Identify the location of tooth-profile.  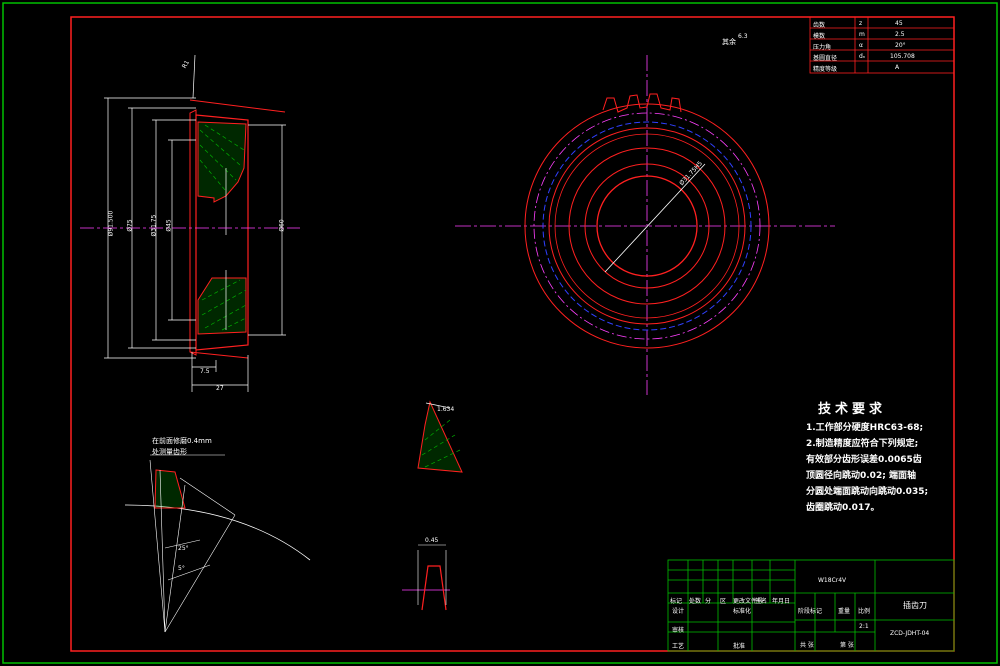
(426, 577).